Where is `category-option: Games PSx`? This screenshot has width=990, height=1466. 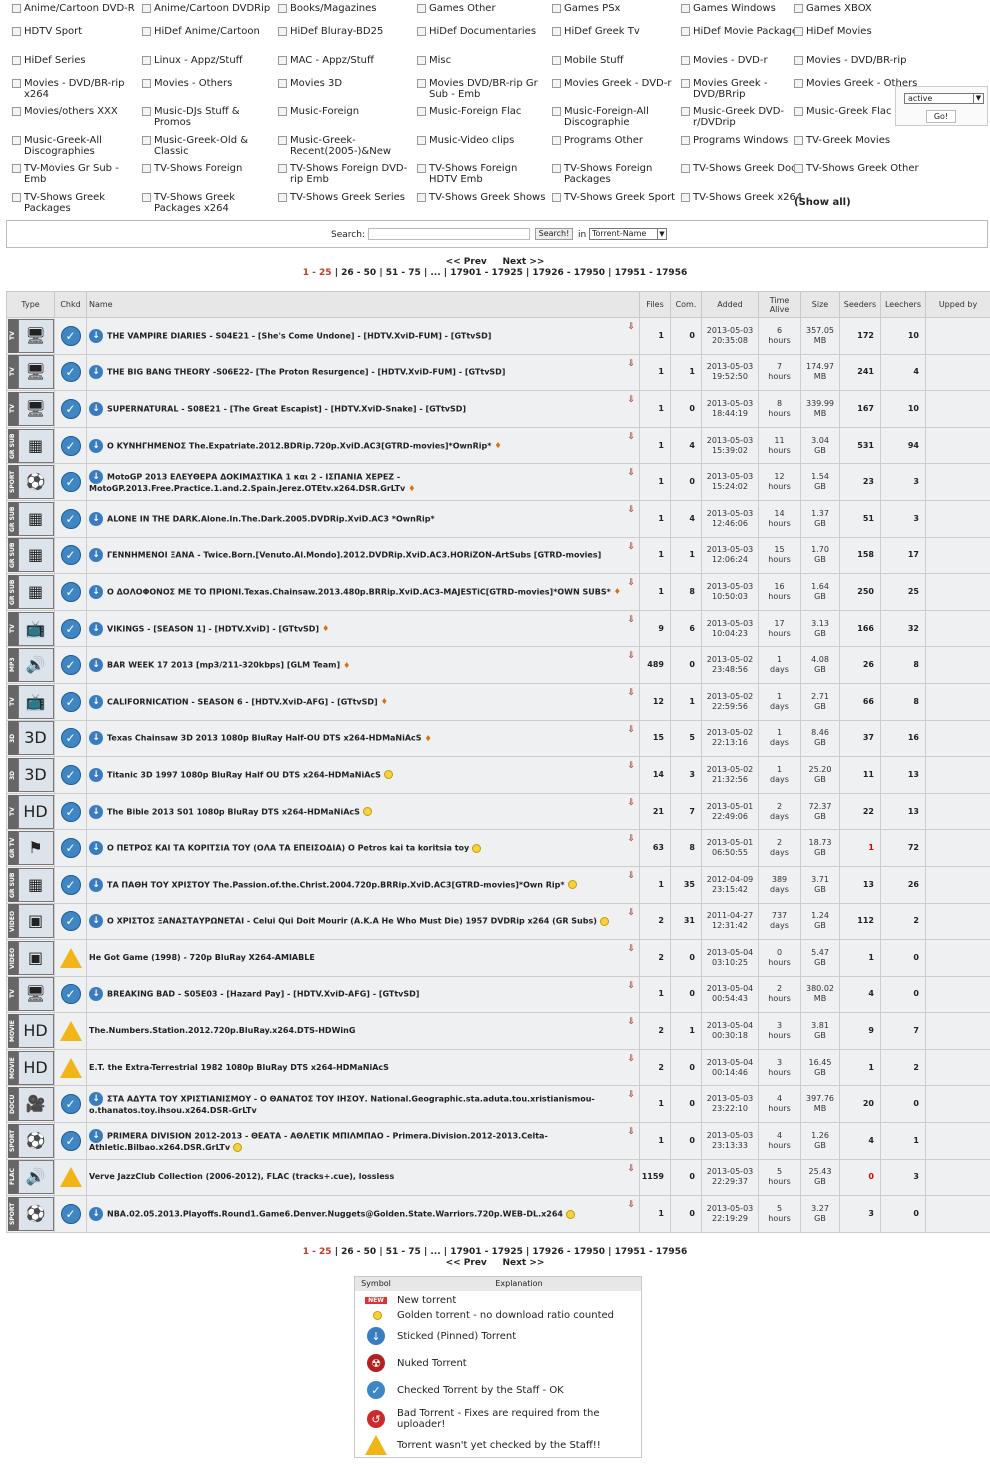 category-option: Games PSx is located at coordinates (617, 8).